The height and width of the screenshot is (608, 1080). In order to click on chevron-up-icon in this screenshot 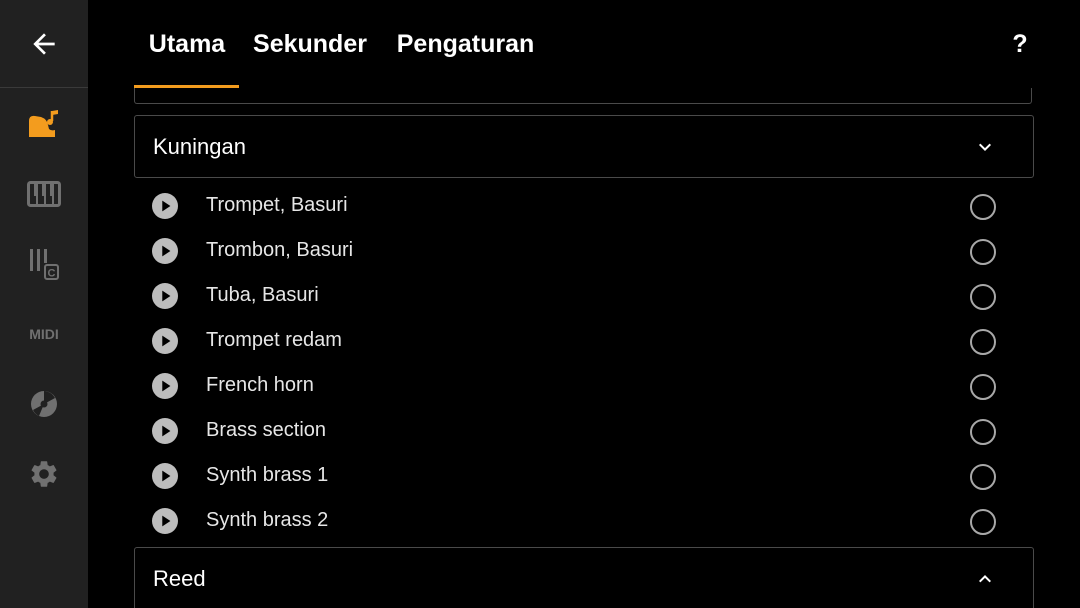, I will do `click(985, 579)`.